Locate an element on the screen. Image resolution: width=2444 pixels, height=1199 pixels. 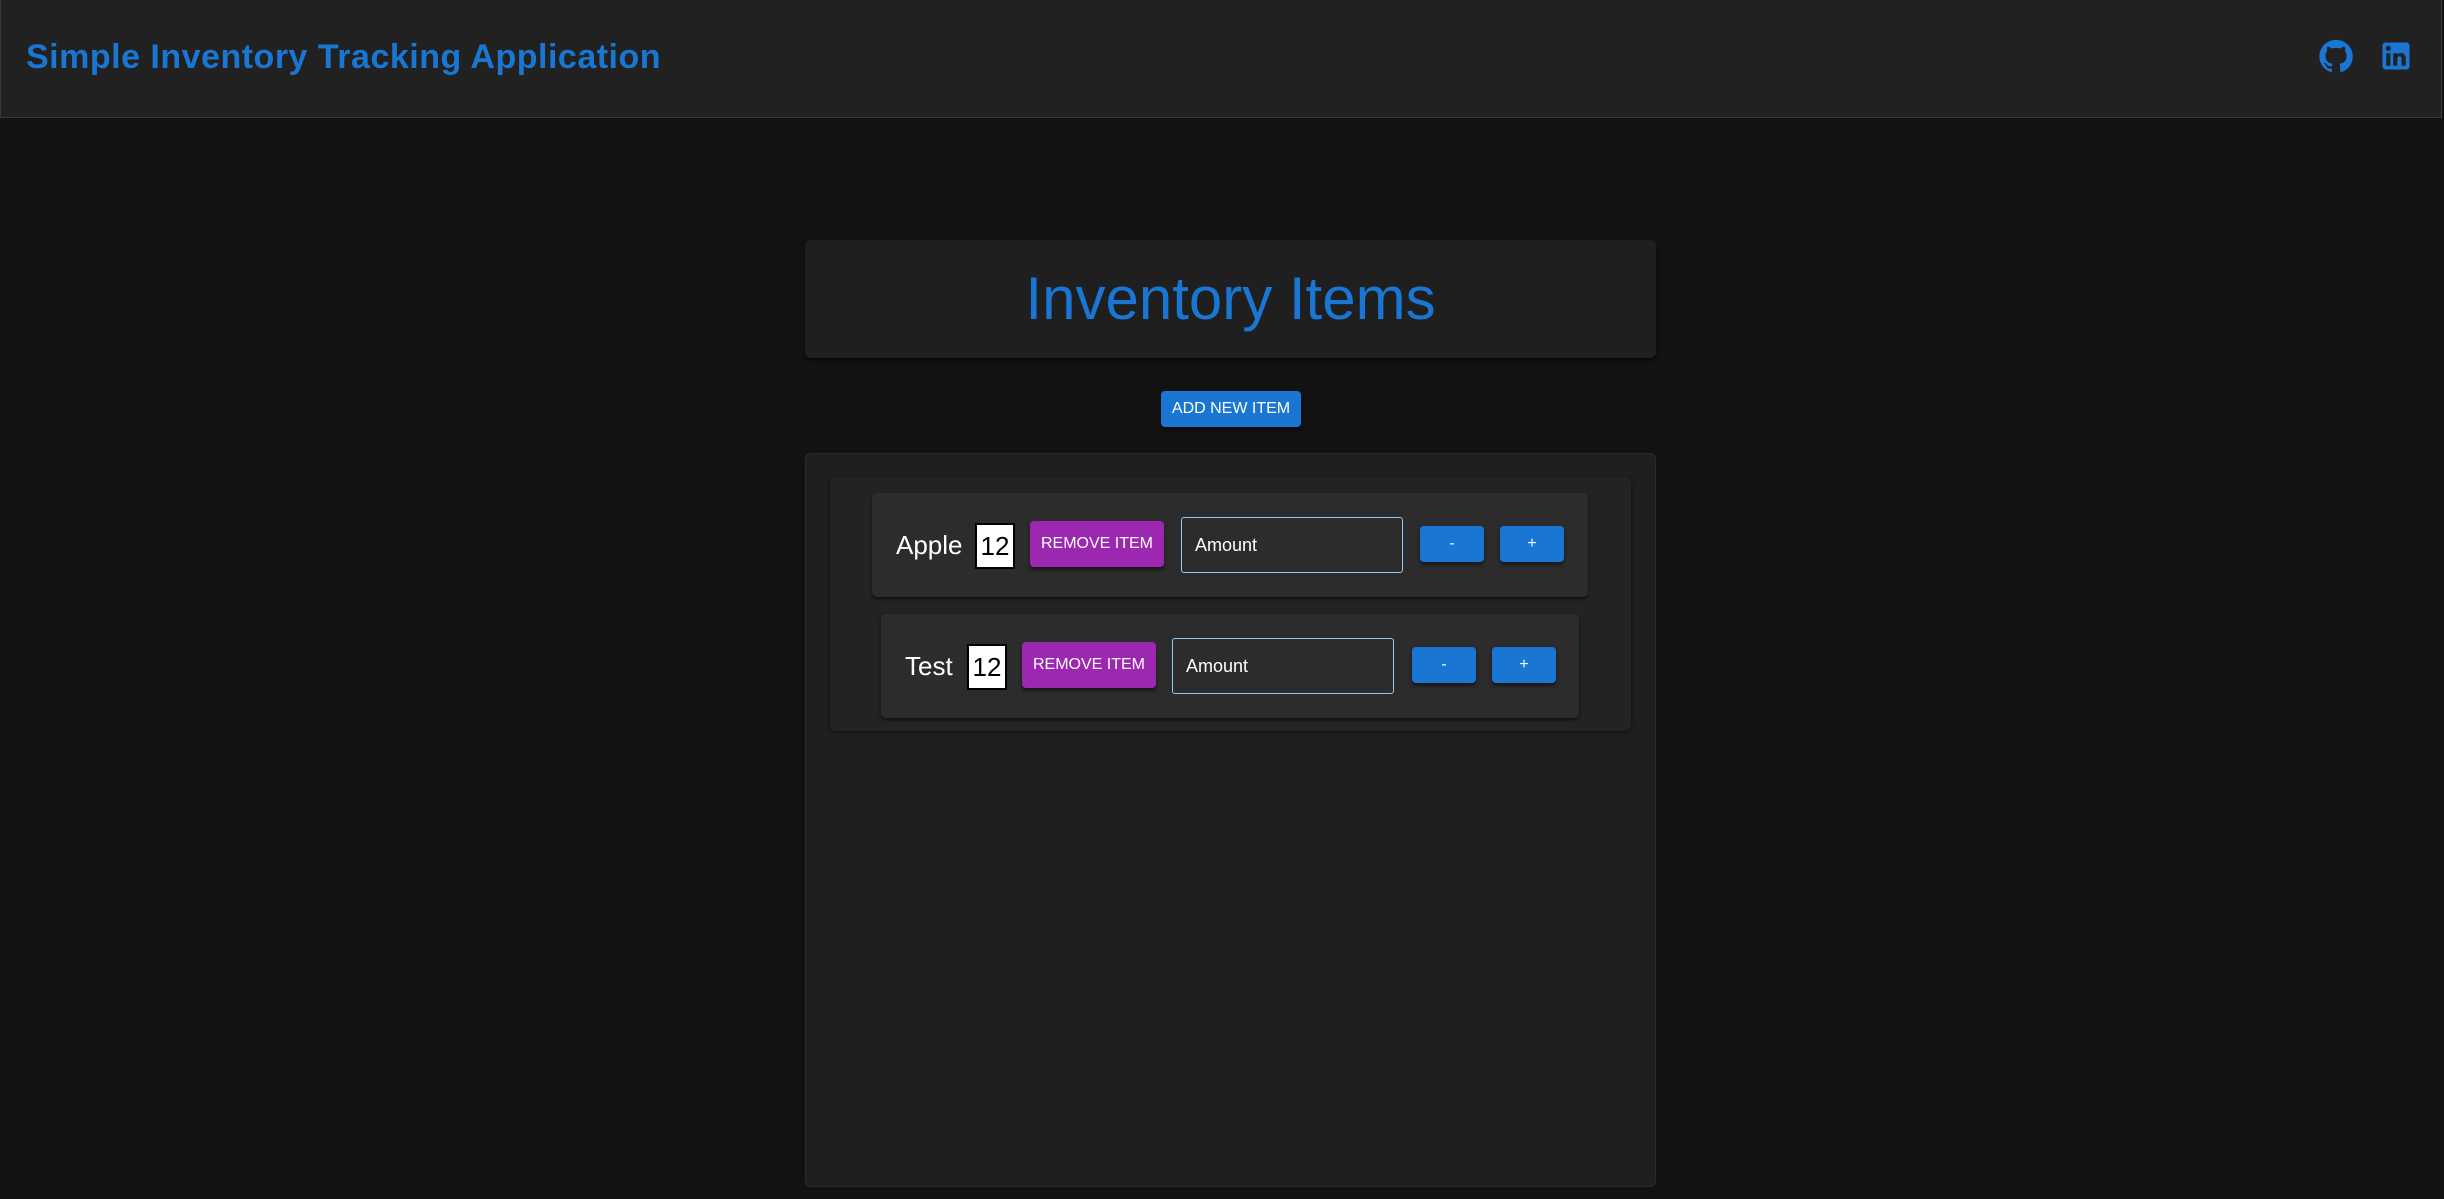
add-new-item-button: ADD NEW ITEM is located at coordinates (1231, 409).